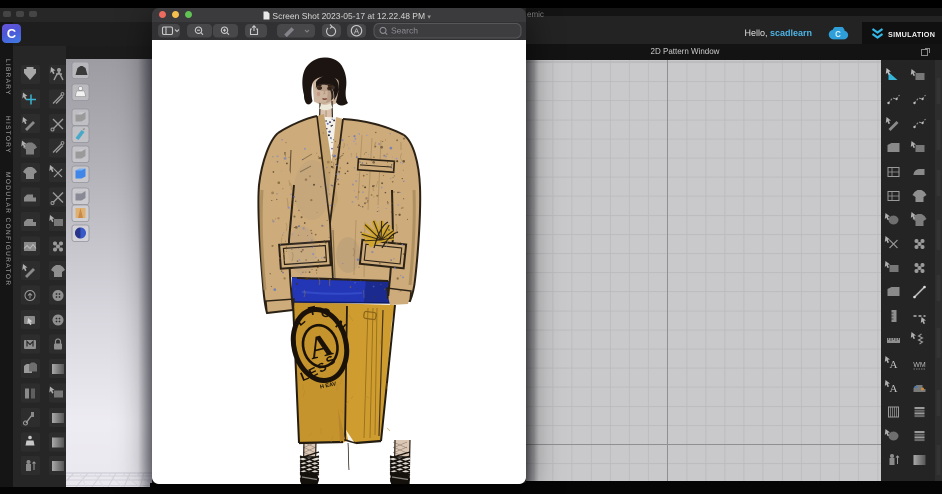 Image resolution: width=942 pixels, height=494 pixels. I want to click on svg-text: Search, so click(404, 31).